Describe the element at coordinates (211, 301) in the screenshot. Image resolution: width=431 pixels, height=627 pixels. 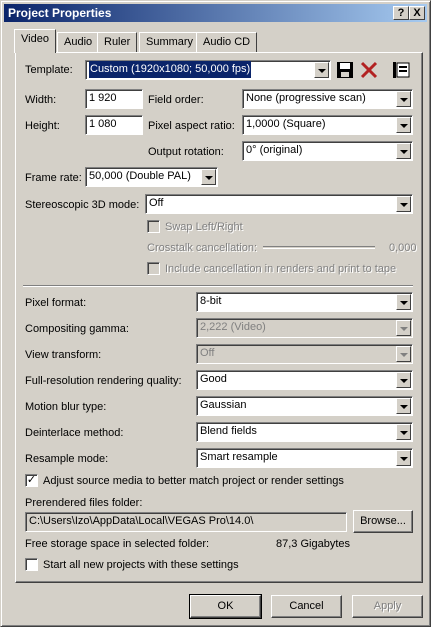
I see `pixel-format-value: 8-bit` at that location.